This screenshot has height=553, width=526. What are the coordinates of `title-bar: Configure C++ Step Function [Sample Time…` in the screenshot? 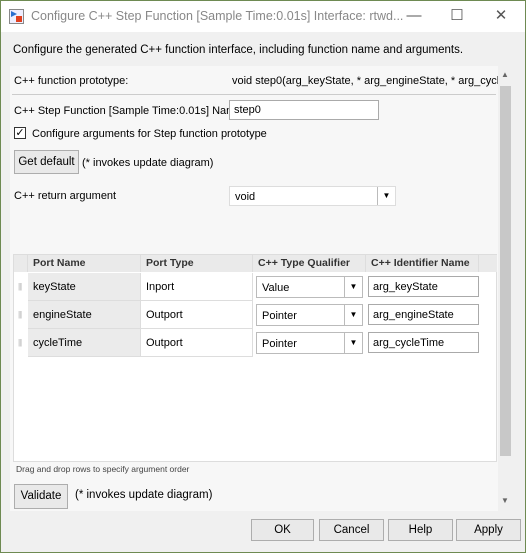 It's located at (263, 16).